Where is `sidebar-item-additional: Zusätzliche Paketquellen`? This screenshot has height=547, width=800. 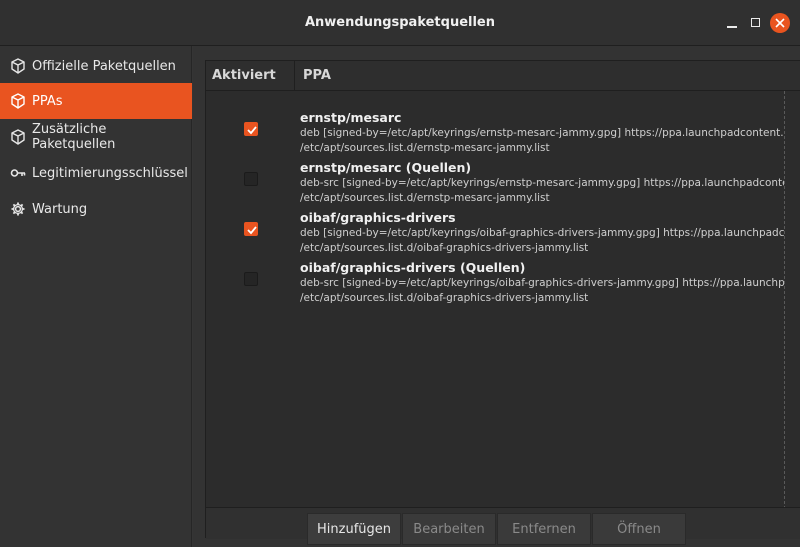
sidebar-item-additional: Zusätzliche Paketquellen is located at coordinates (96, 137).